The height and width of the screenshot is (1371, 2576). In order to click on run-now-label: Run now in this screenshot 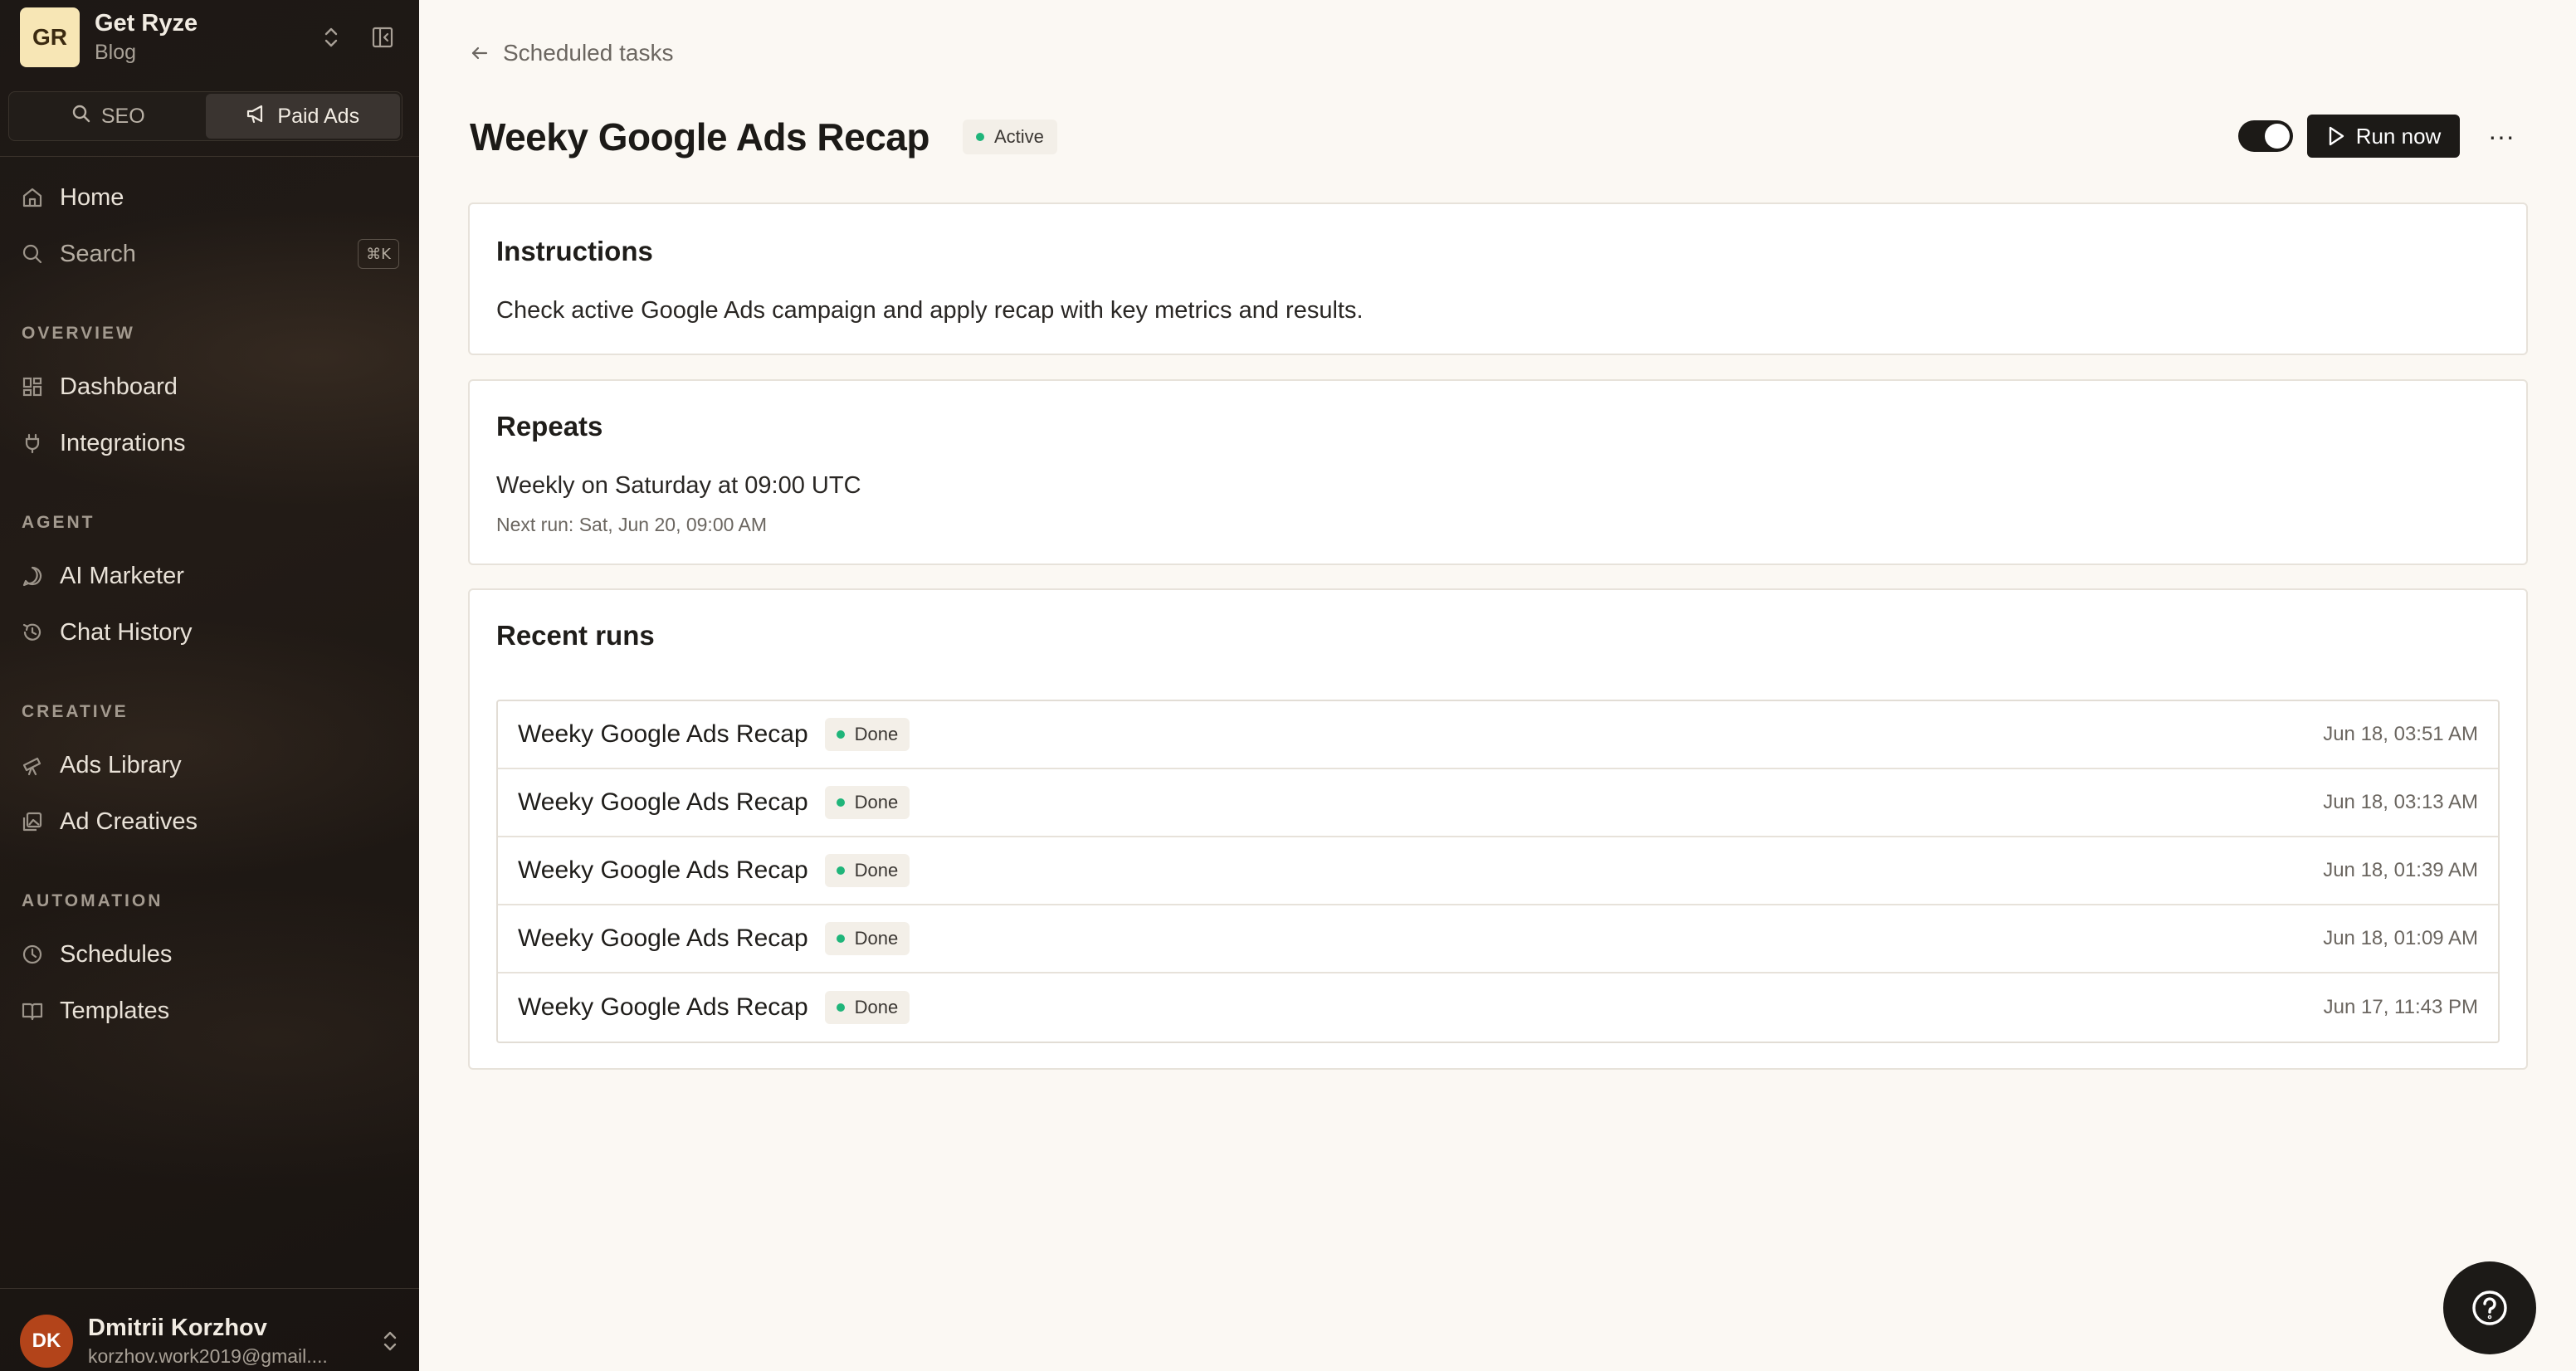, I will do `click(2398, 136)`.